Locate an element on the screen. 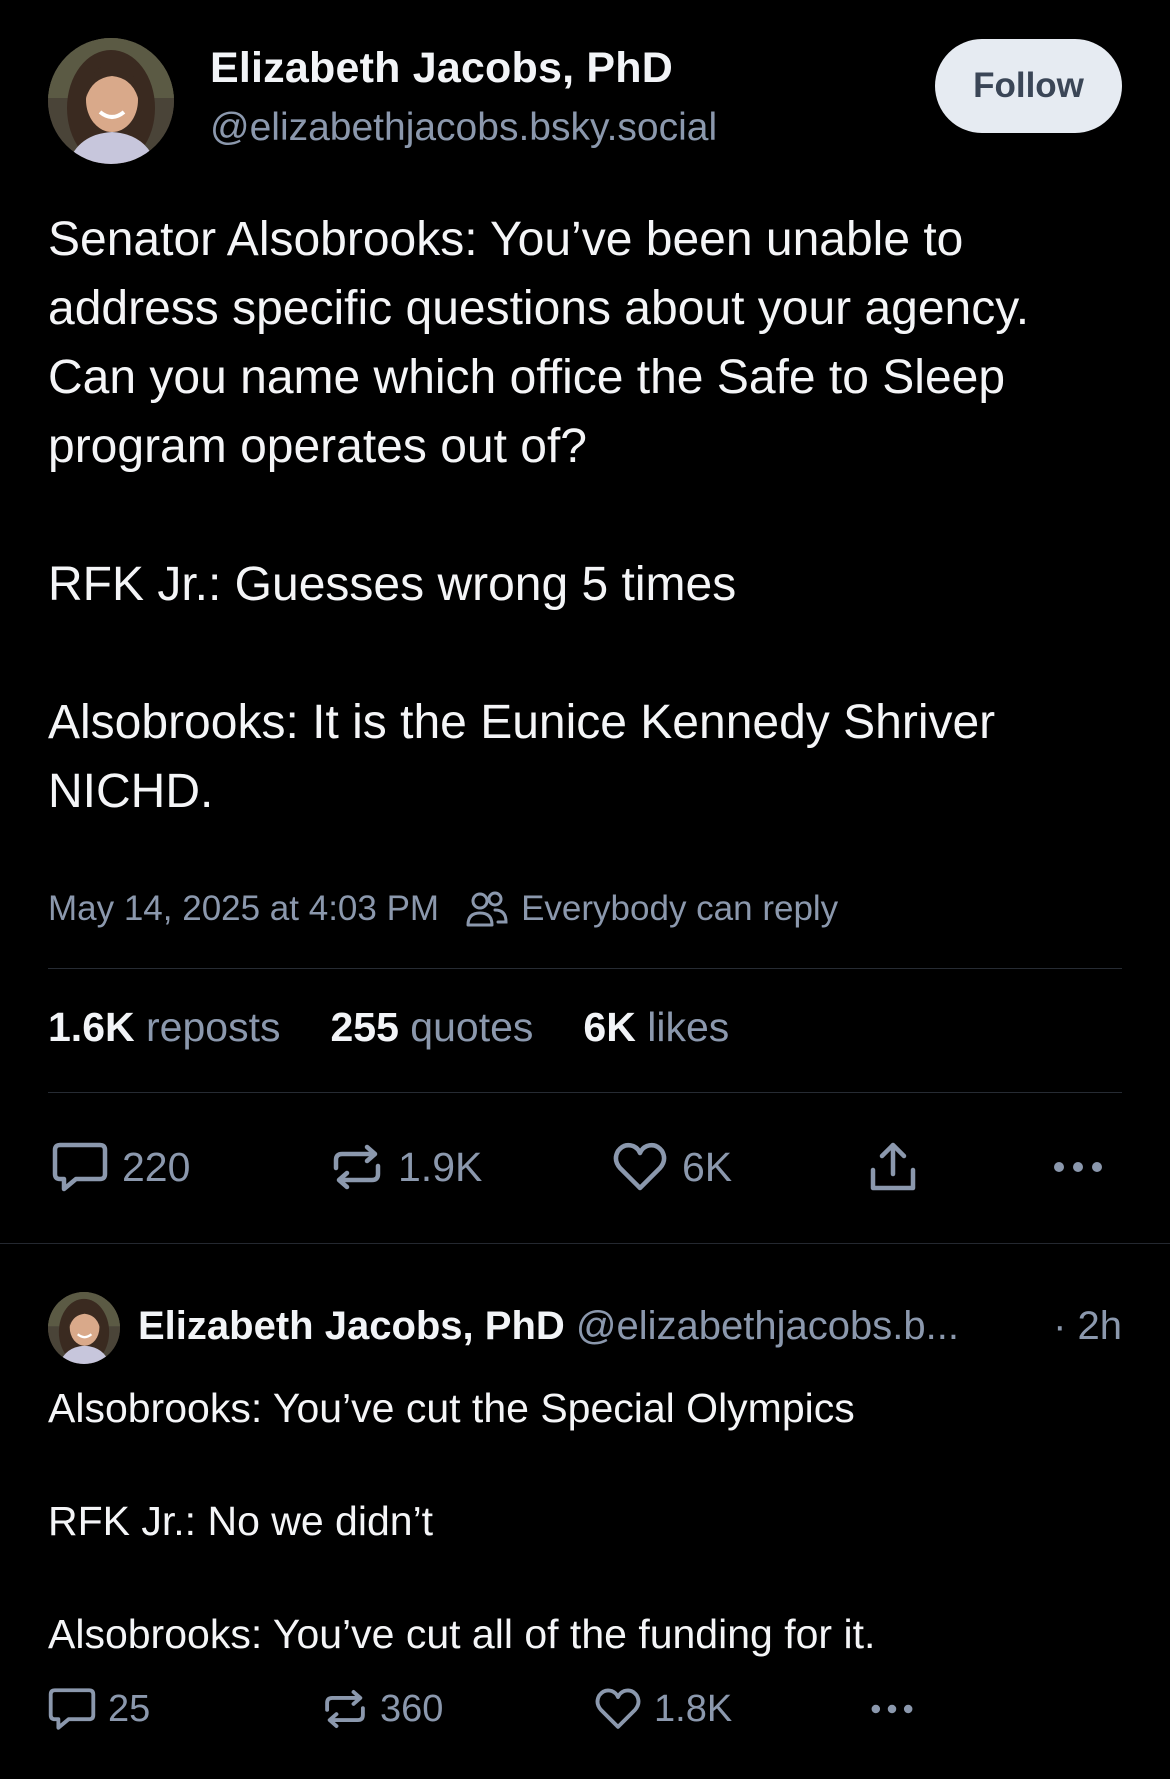 This screenshot has height=1779, width=1170. repost-count: 1.9K is located at coordinates (440, 1166).